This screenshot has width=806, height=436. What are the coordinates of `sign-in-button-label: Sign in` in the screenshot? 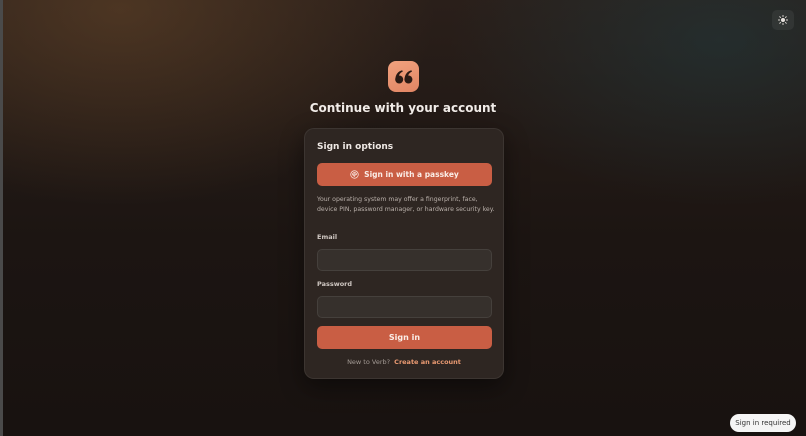 It's located at (404, 337).